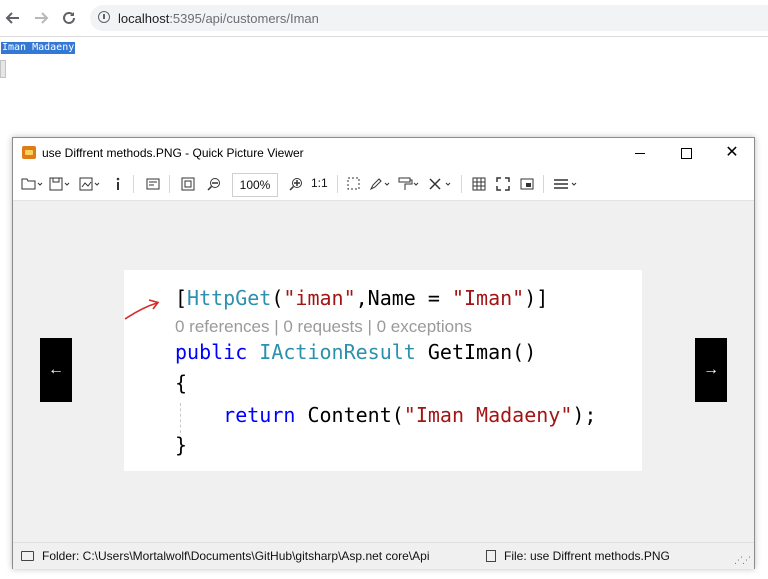 Image resolution: width=768 pixels, height=579 pixels. What do you see at coordinates (181, 445) in the screenshot?
I see `code-line-close-brace: }` at bounding box center [181, 445].